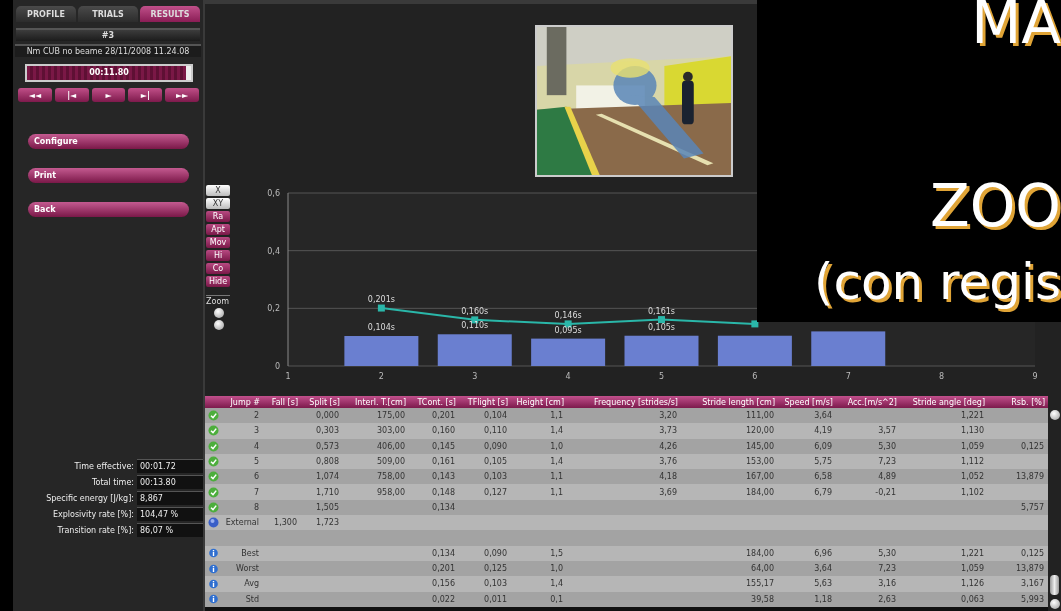 The height and width of the screenshot is (611, 1061). Describe the element at coordinates (108, 14) in the screenshot. I see `tab: TRIALS` at that location.